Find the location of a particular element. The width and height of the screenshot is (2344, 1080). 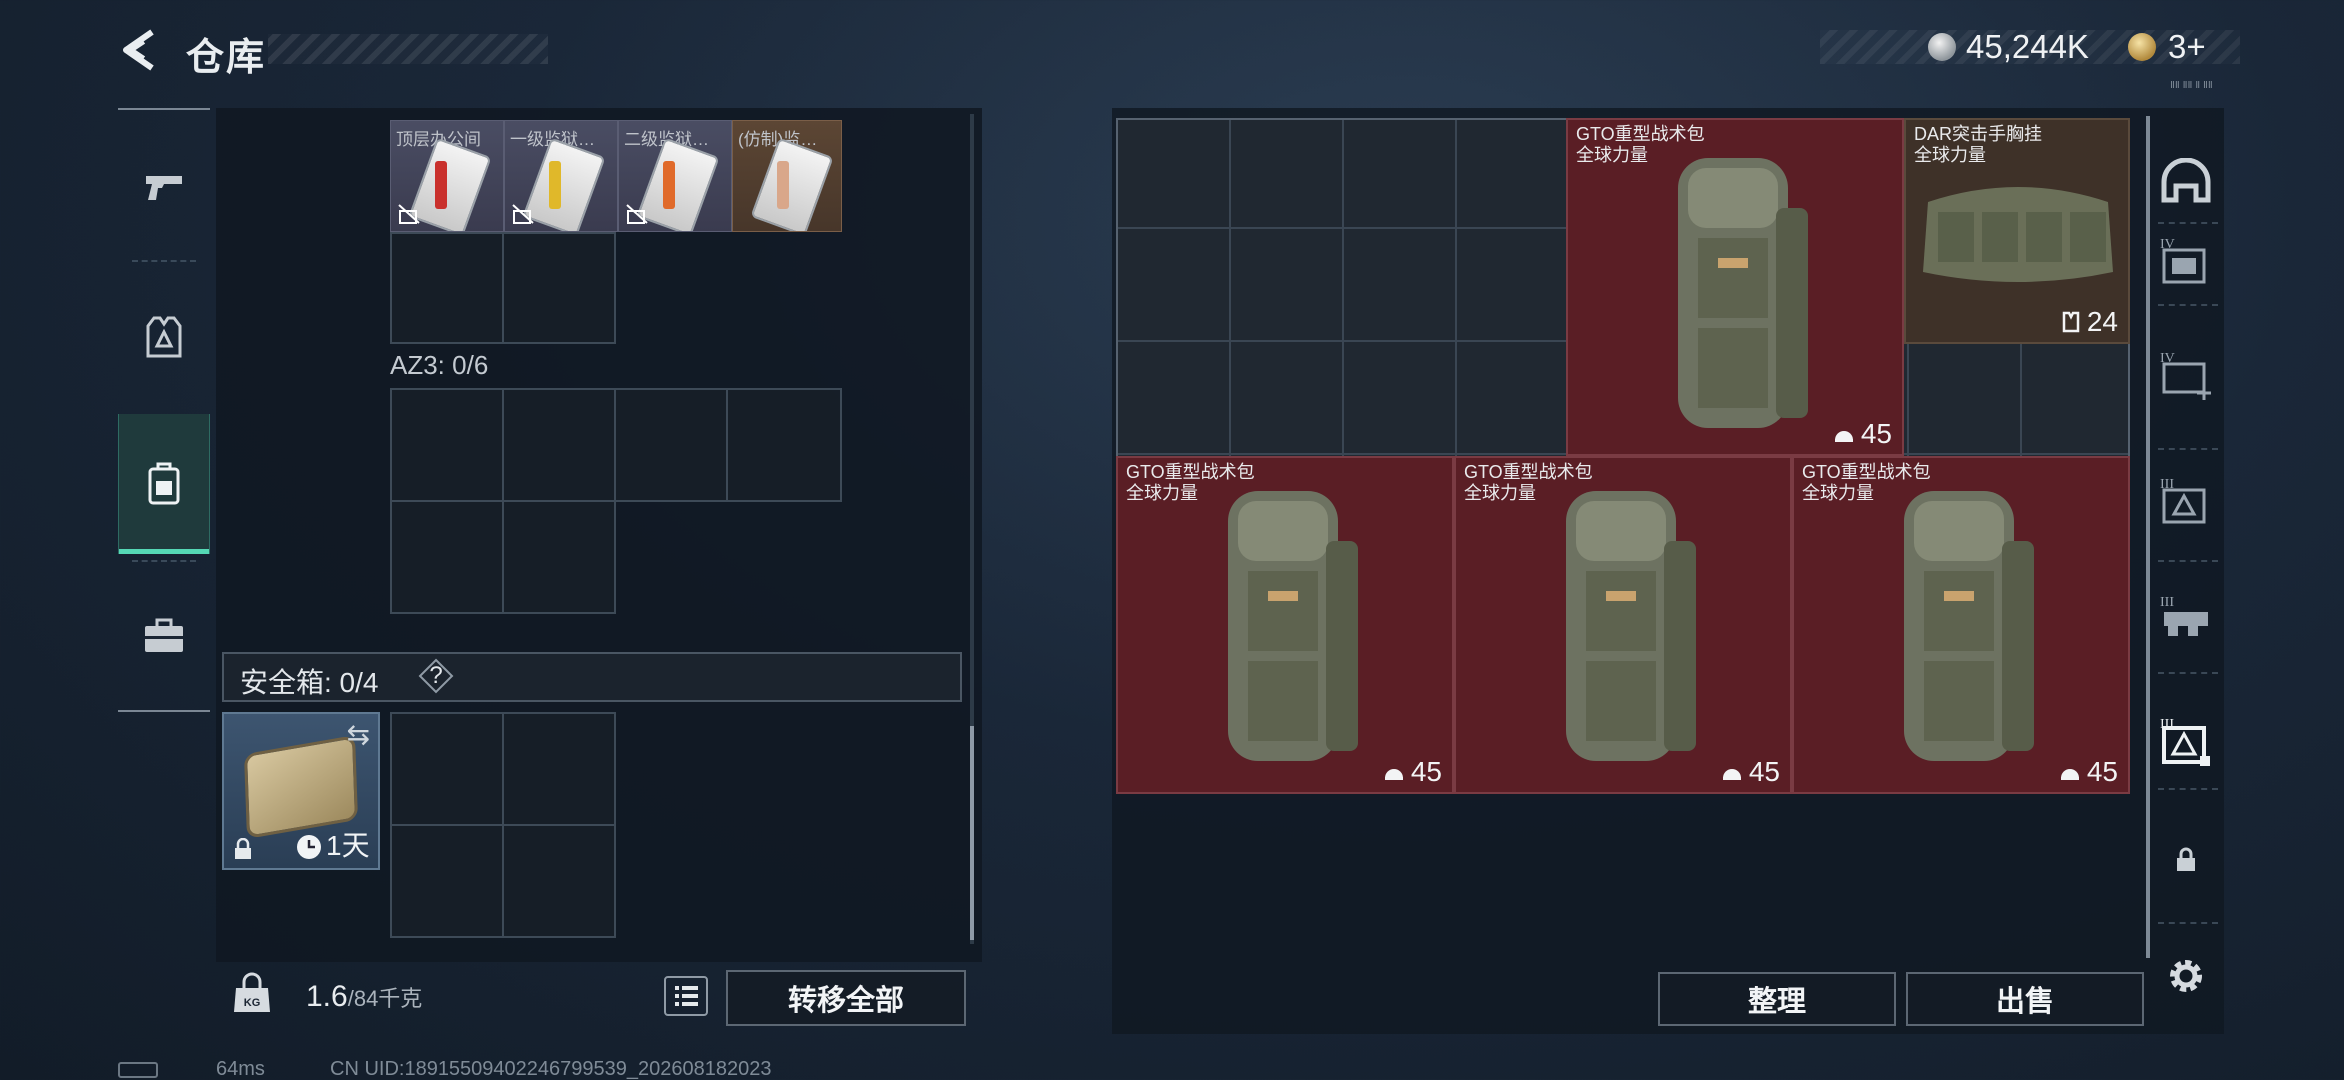

storage-scrollbar-thumb is located at coordinates (2148, 537).